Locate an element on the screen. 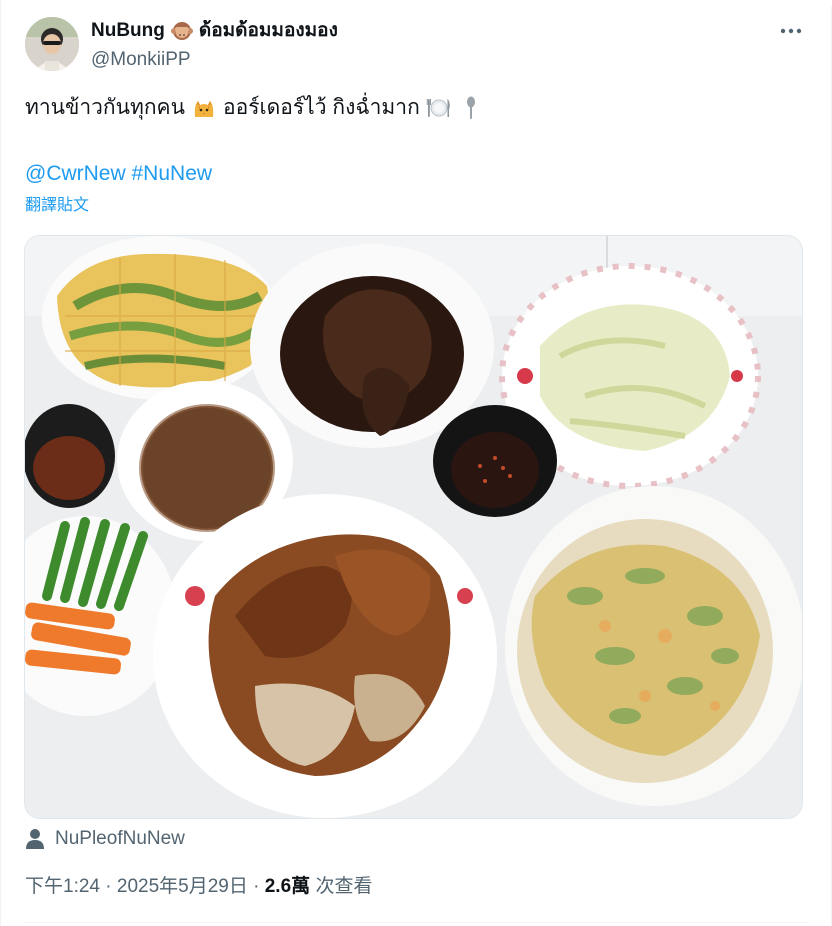  more-options-button is located at coordinates (791, 31).